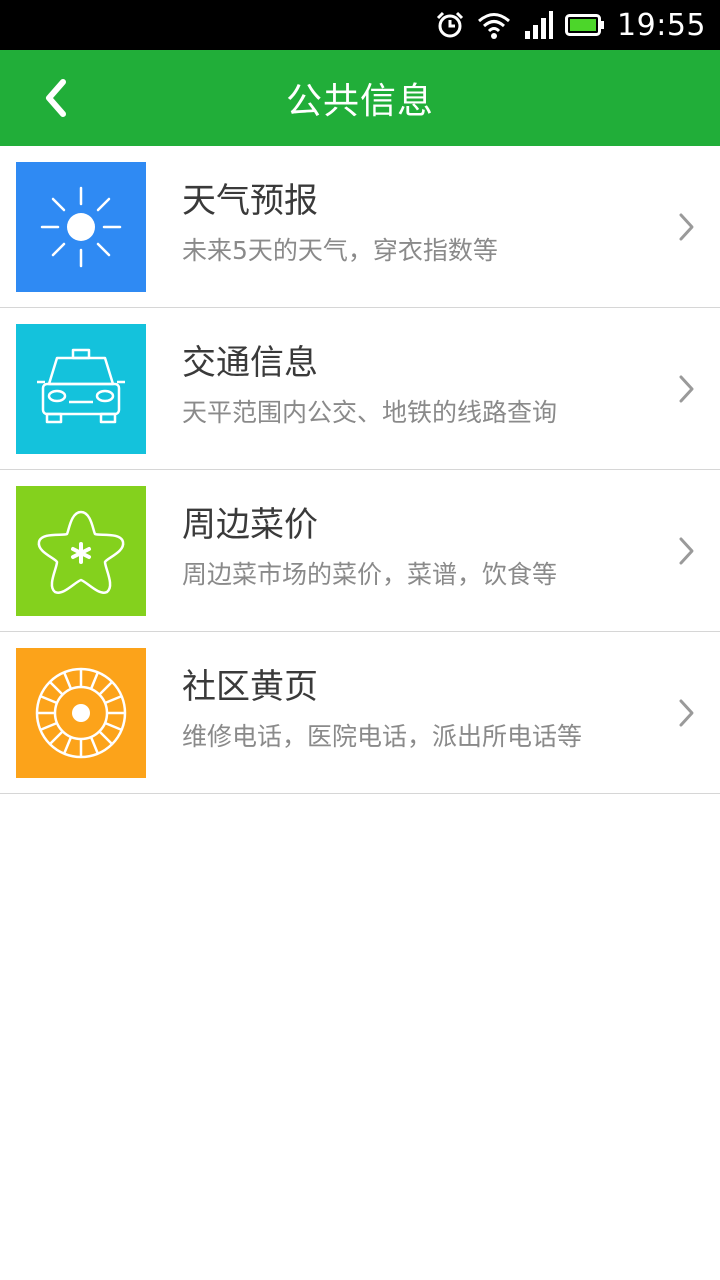 The width and height of the screenshot is (720, 1280). I want to click on yellow-pages-texts: 社区黄页 维修电话，医院电话，派出所电话等, so click(382, 710).